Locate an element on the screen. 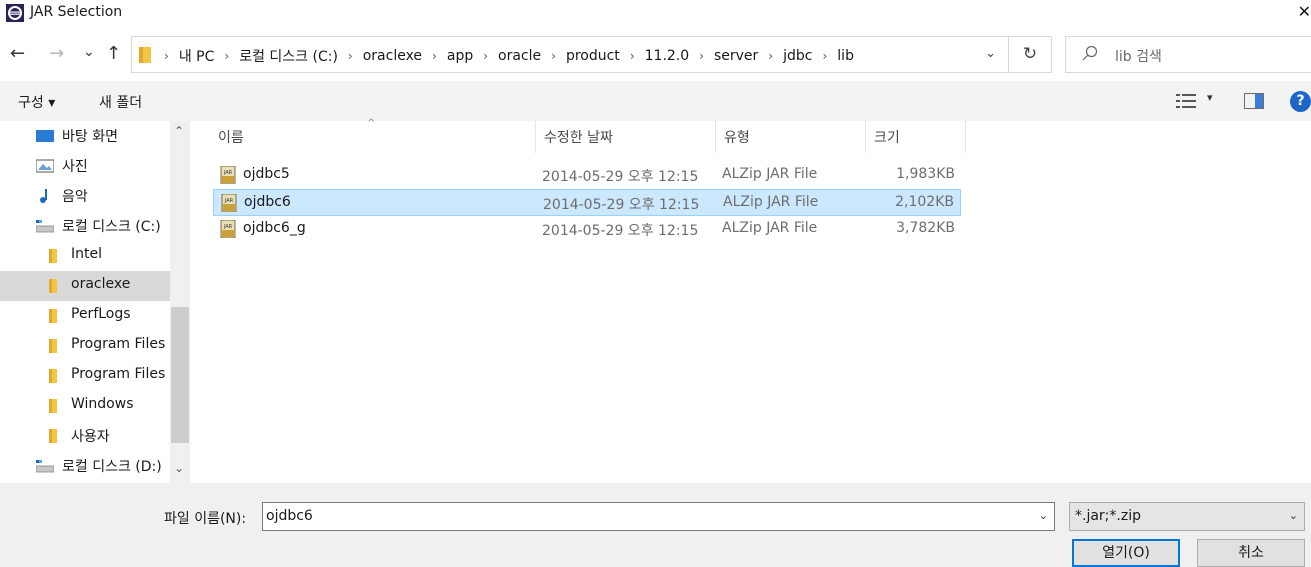 The width and height of the screenshot is (1311, 567). sidebar-item: Windows is located at coordinates (85, 406).